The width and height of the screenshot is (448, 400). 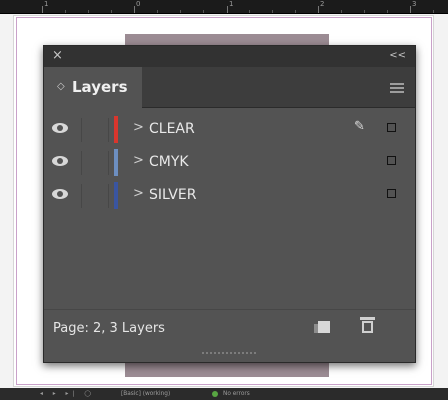 What do you see at coordinates (229, 87) in the screenshot?
I see `panel-tabbar: ◇ Layers` at bounding box center [229, 87].